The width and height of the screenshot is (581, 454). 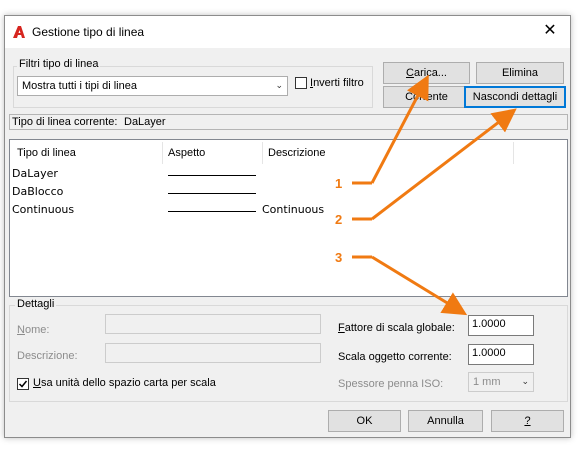 I want to click on callout-number-3: 3, so click(x=339, y=257).